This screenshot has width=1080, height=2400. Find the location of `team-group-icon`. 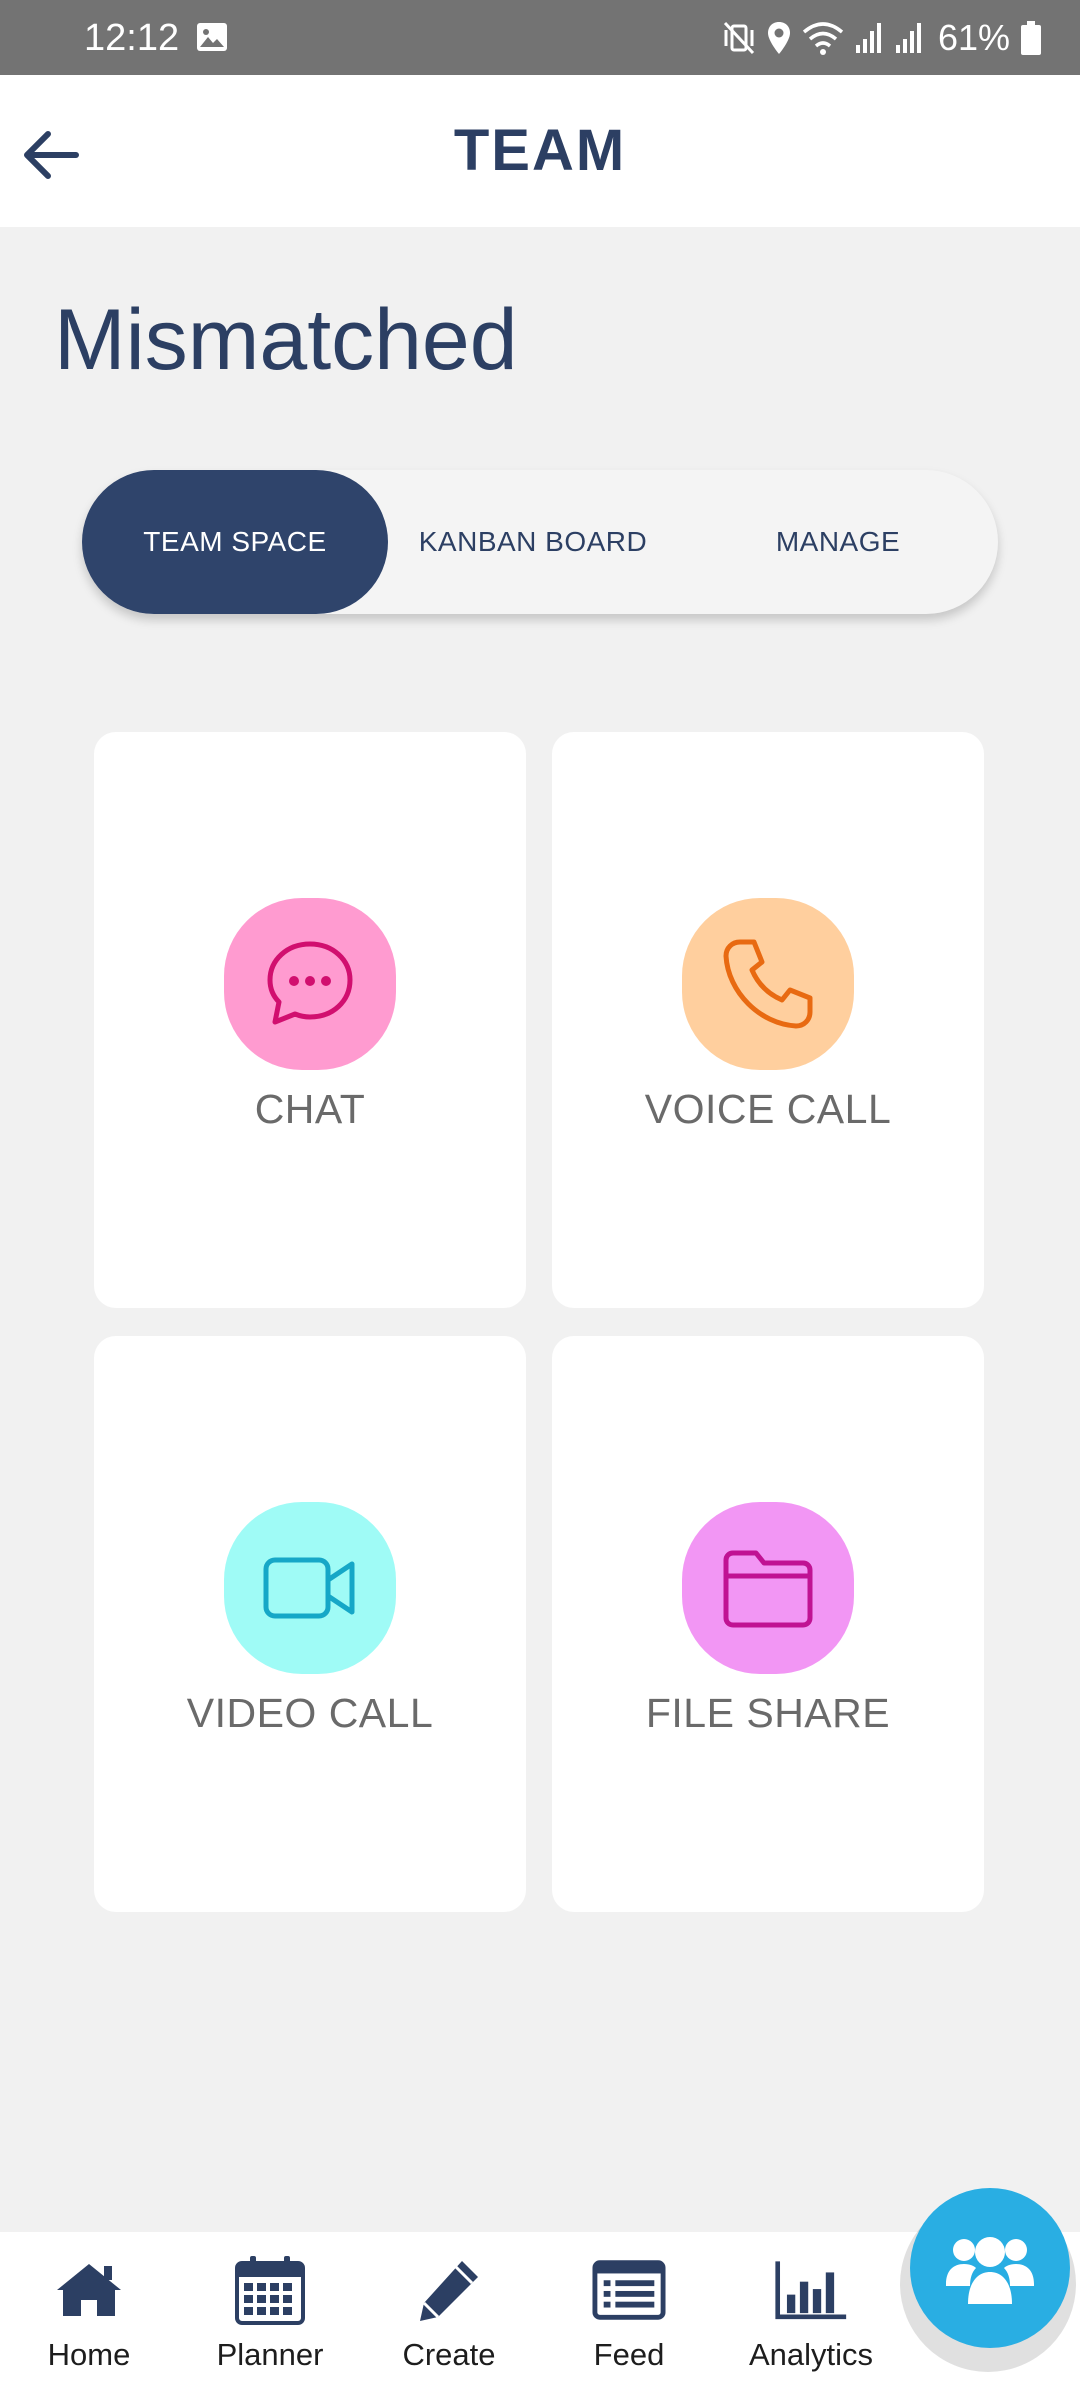

team-group-icon is located at coordinates (990, 2270).